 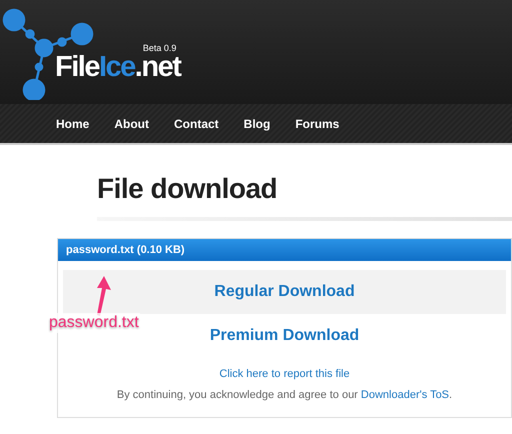 What do you see at coordinates (73, 123) in the screenshot?
I see `nav-link: Home` at bounding box center [73, 123].